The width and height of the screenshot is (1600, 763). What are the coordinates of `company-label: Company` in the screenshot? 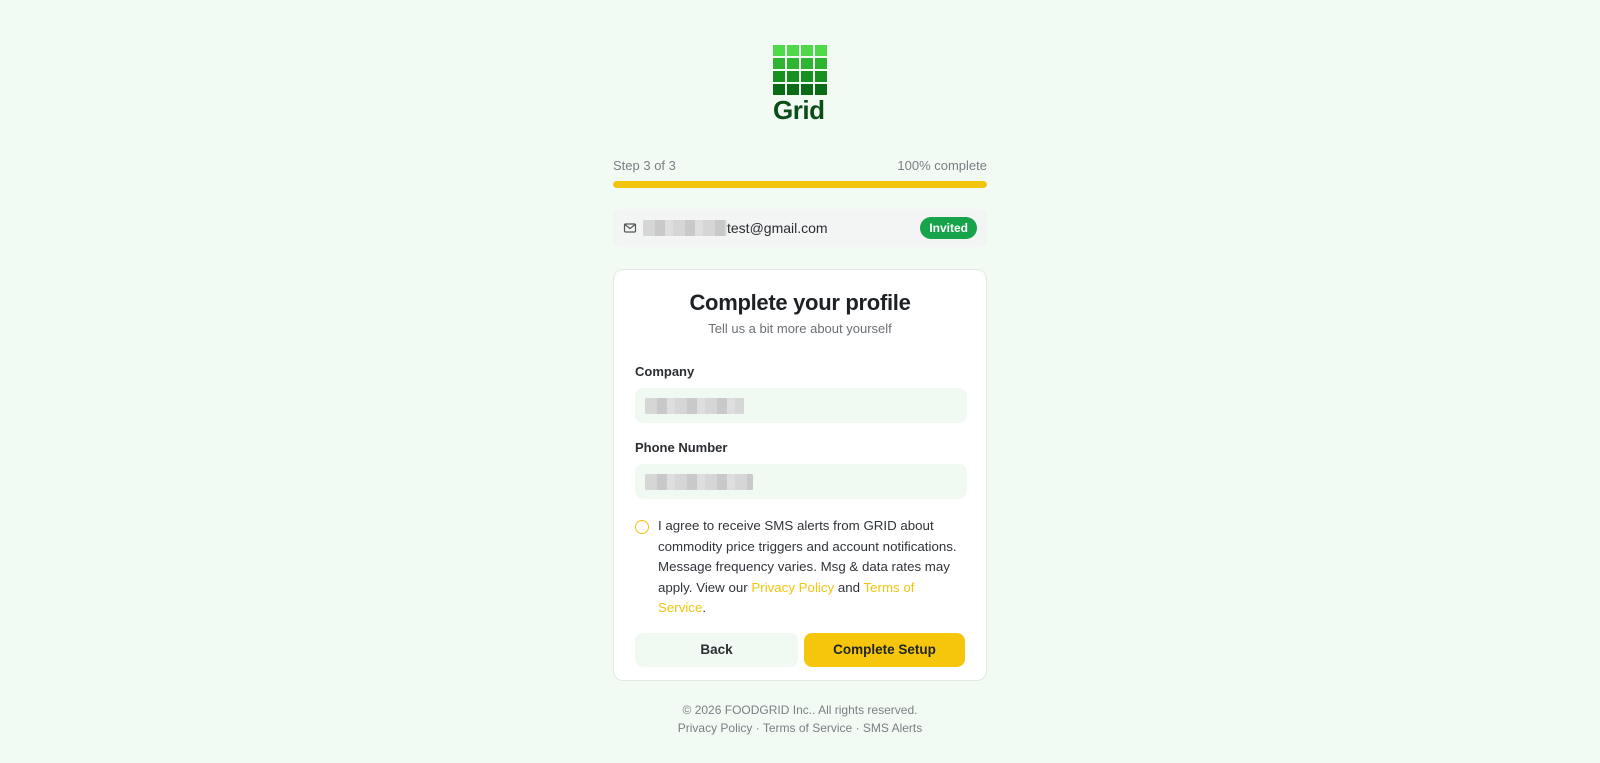 It's located at (665, 371).